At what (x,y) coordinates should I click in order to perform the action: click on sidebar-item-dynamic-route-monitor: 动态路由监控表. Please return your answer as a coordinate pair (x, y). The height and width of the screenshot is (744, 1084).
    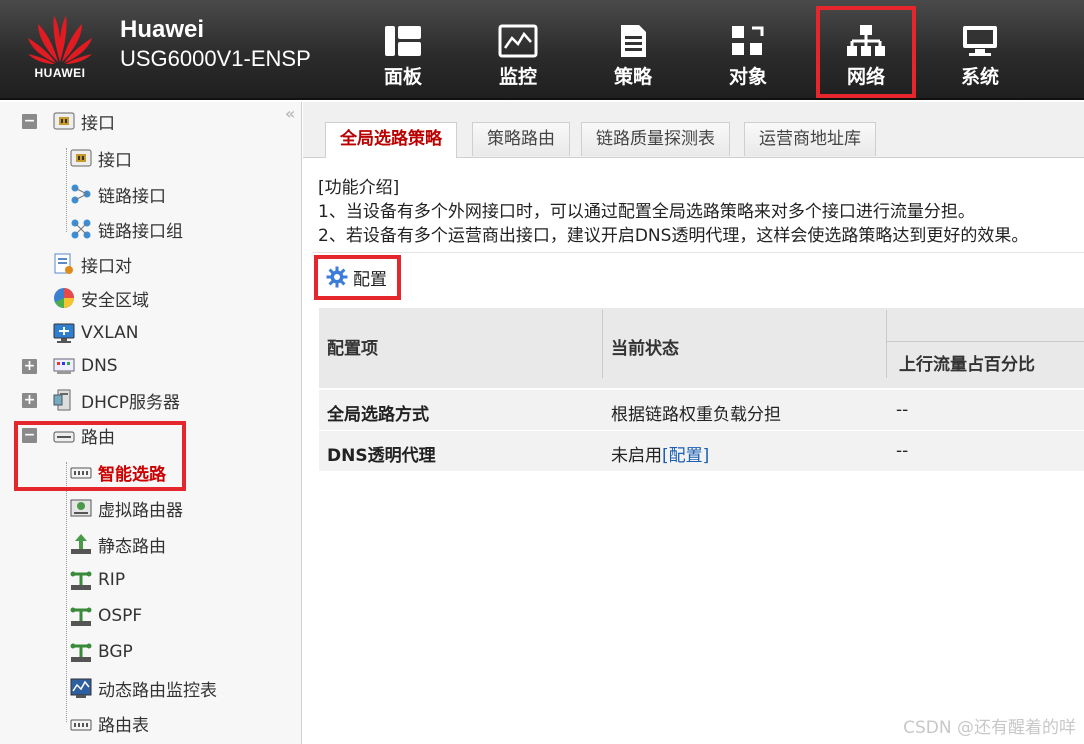
    Looking at the image, I should click on (143, 688).